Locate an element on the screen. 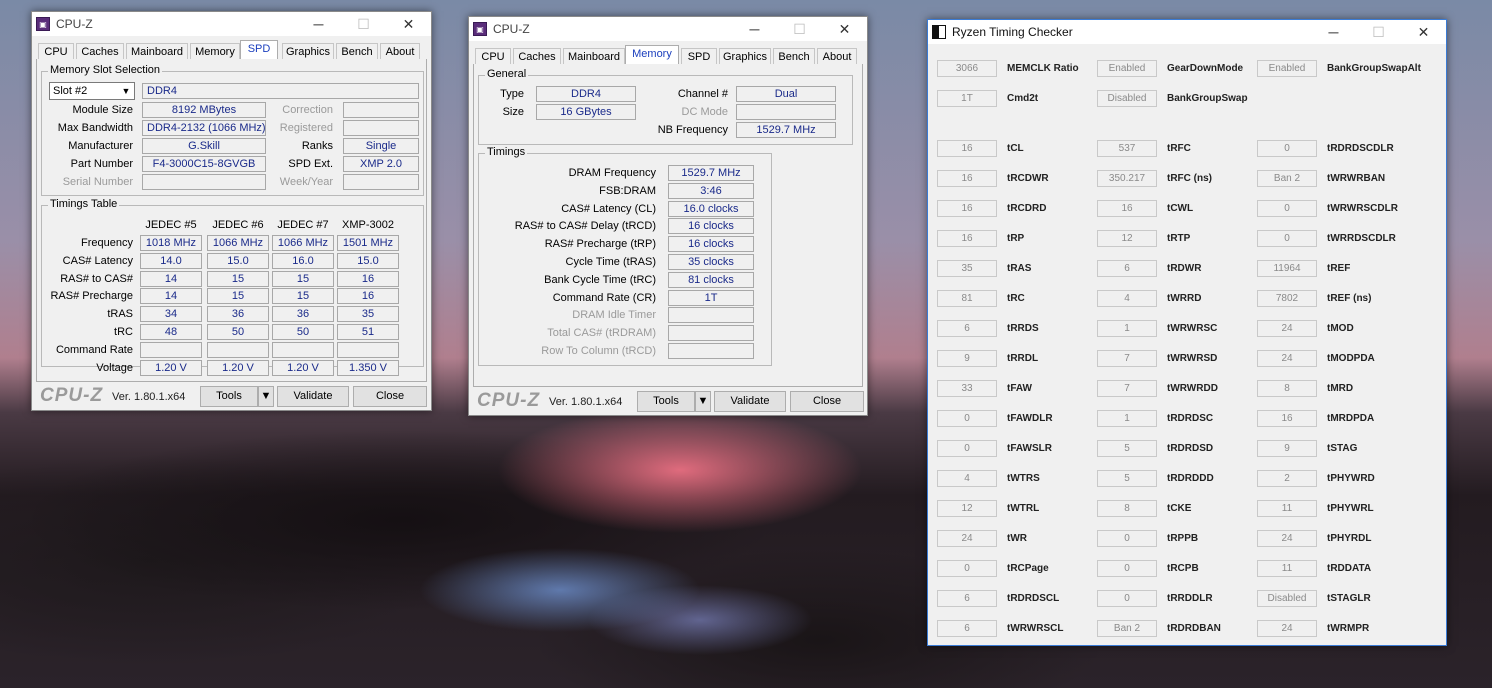 The image size is (1492, 688). correction-label: Correction is located at coordinates (307, 110).